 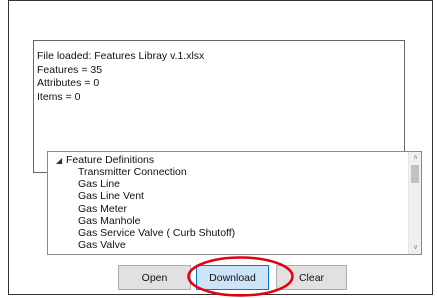 I want to click on open-button: Open, so click(x=154, y=277).